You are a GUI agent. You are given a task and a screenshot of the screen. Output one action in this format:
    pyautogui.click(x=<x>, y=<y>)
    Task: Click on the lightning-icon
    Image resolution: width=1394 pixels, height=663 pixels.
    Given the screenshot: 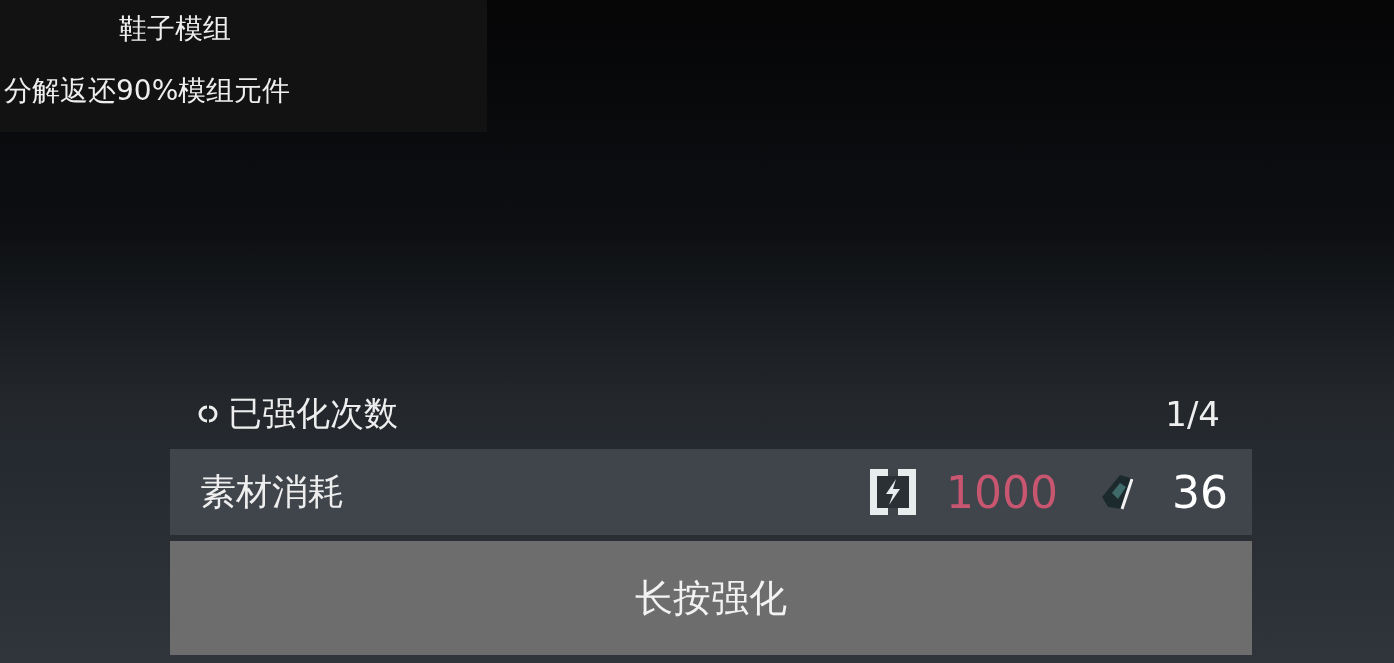 What is the action you would take?
    pyautogui.click(x=893, y=492)
    